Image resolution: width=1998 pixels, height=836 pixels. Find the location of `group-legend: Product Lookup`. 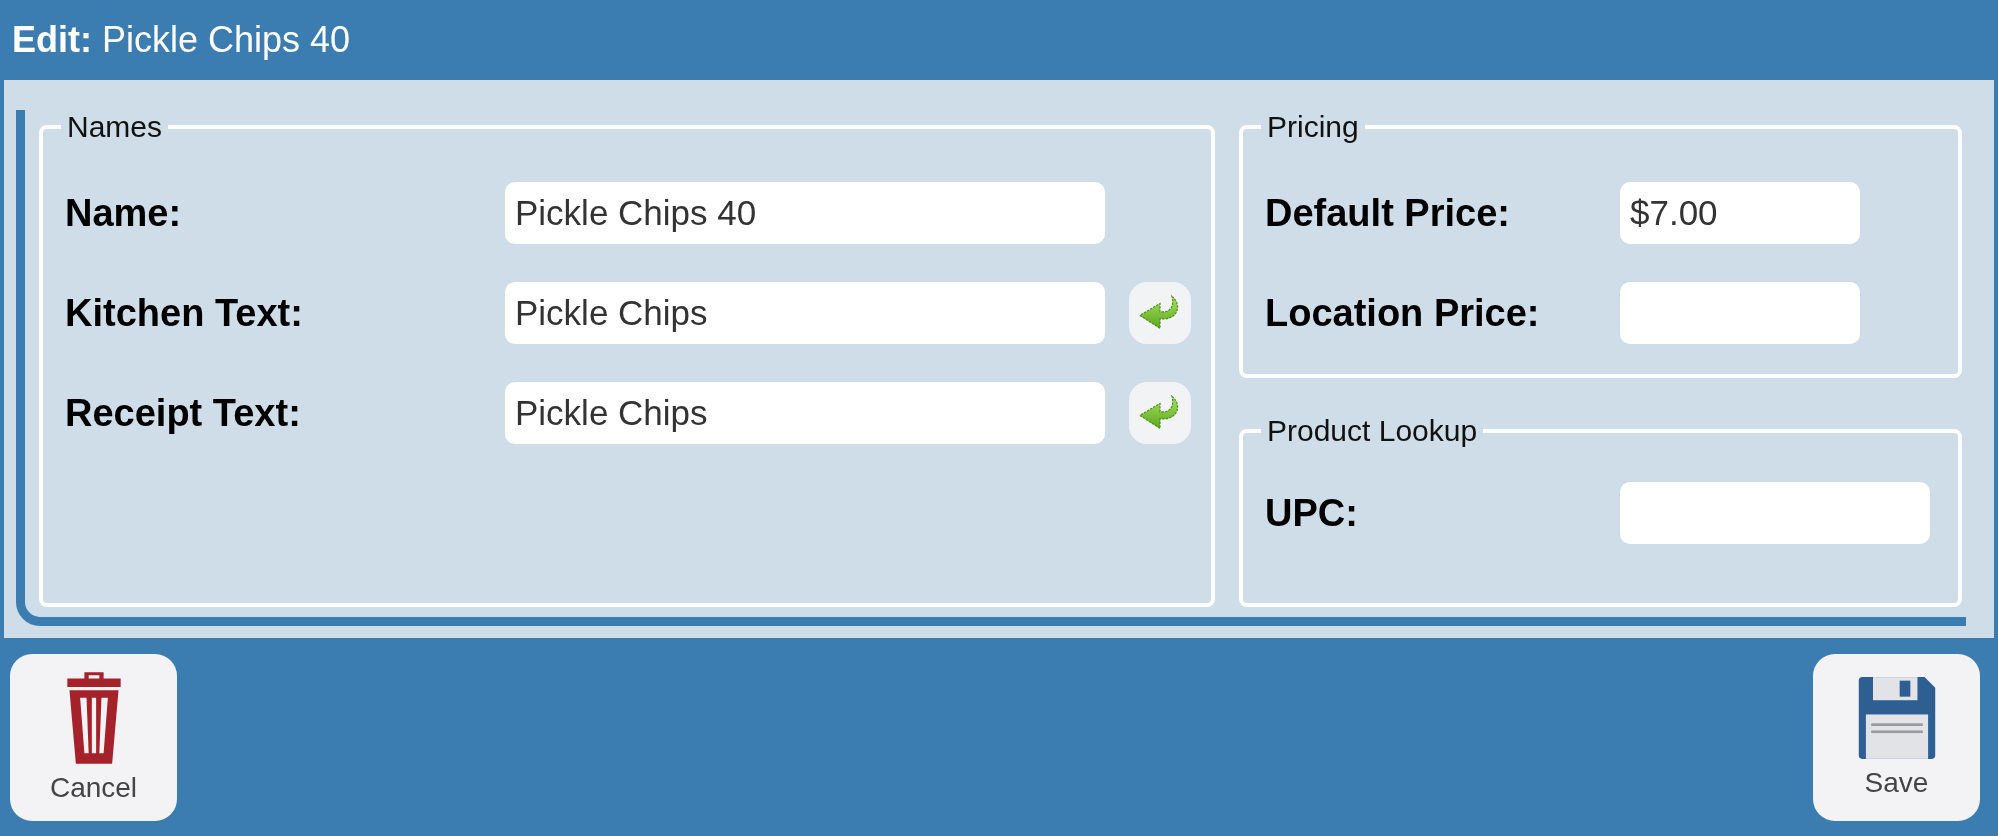

group-legend: Product Lookup is located at coordinates (1372, 431).